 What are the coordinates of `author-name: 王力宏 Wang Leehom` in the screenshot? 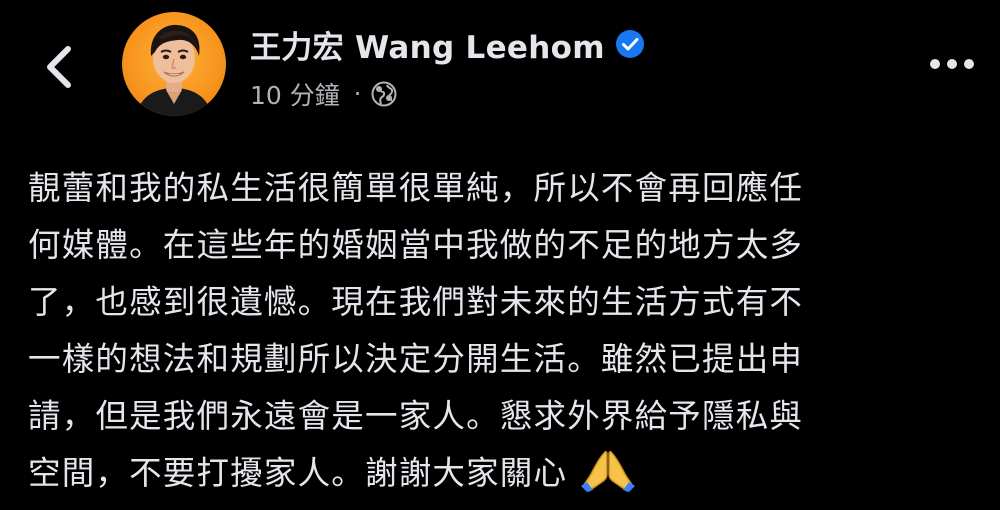 It's located at (427, 44).